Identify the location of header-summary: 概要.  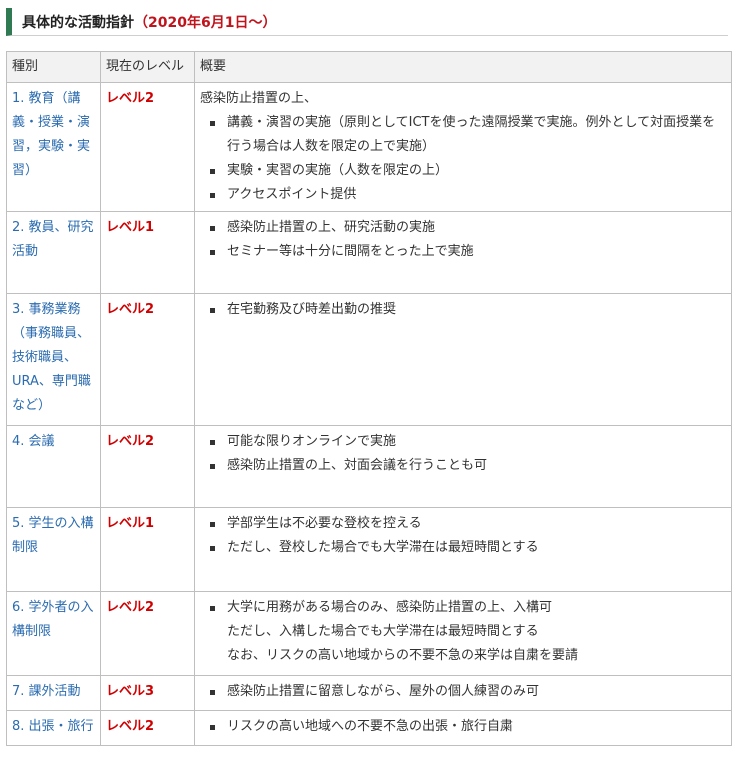
(463, 67).